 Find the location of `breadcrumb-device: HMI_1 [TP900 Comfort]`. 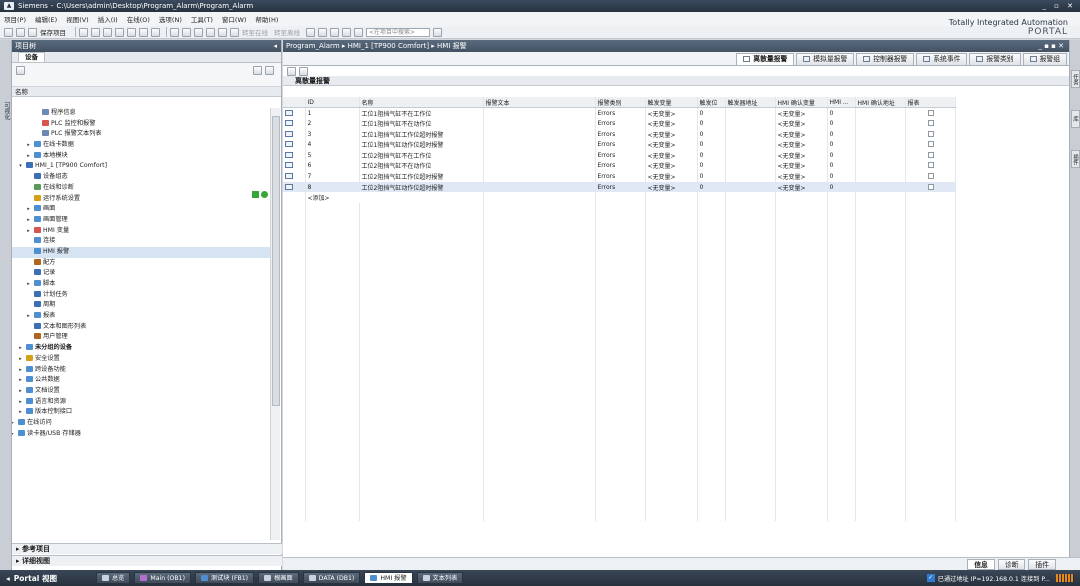

breadcrumb-device: HMI_1 [TP900 Comfort] is located at coordinates (388, 46).